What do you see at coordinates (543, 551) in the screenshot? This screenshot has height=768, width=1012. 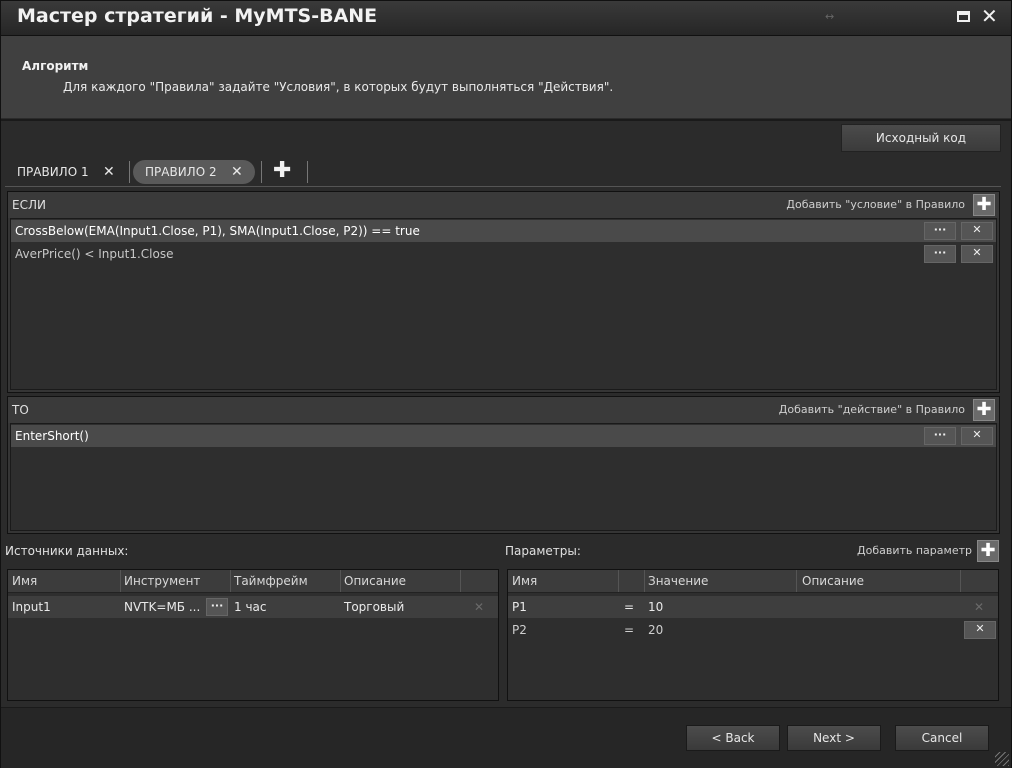 I see `parameters-label: Параметры:` at bounding box center [543, 551].